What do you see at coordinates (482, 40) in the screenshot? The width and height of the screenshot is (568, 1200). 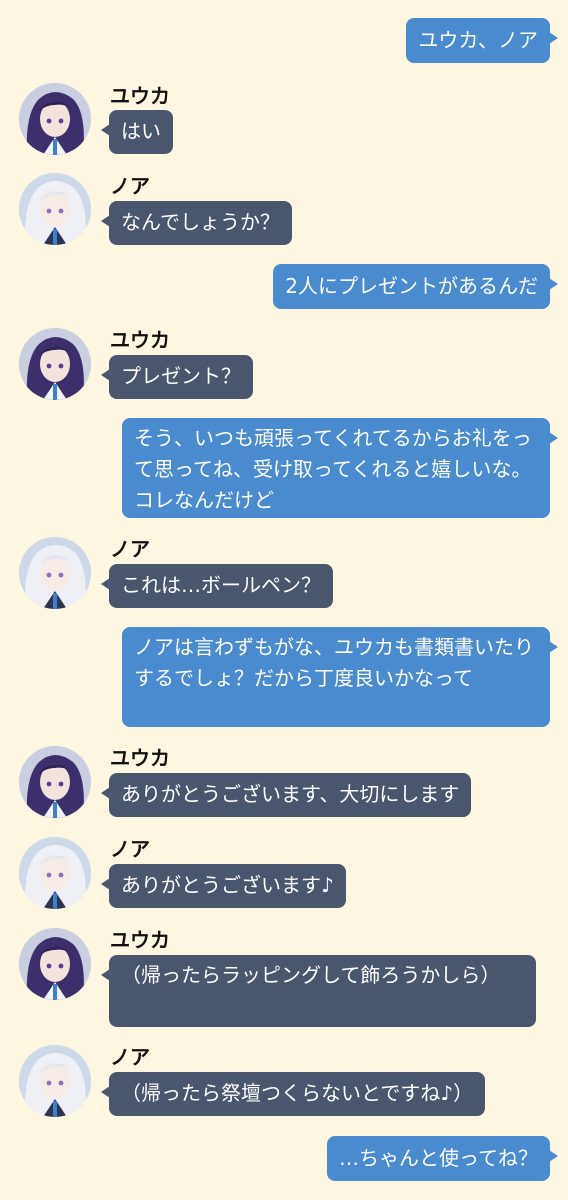 I see `sent-message: ユウカ、ノア` at bounding box center [482, 40].